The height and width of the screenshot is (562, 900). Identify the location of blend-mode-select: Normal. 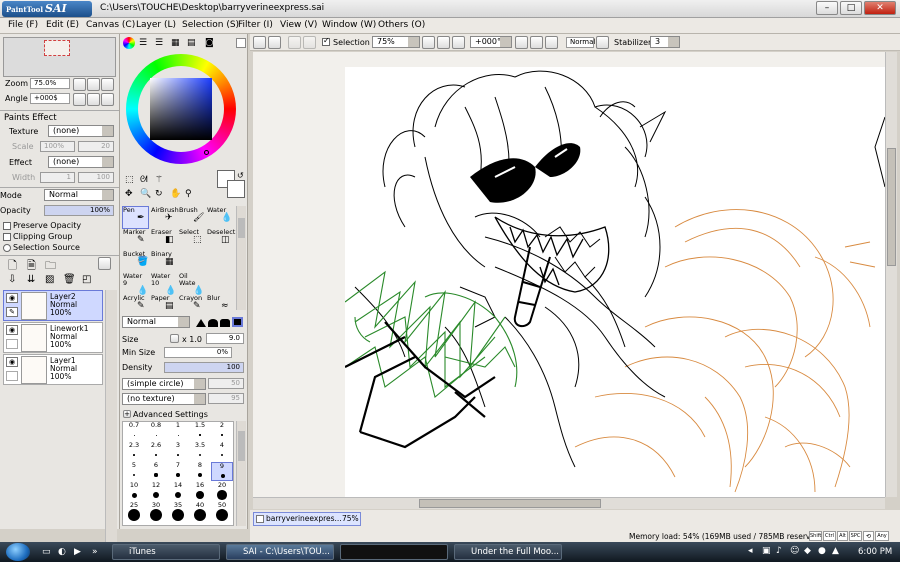
(156, 322).